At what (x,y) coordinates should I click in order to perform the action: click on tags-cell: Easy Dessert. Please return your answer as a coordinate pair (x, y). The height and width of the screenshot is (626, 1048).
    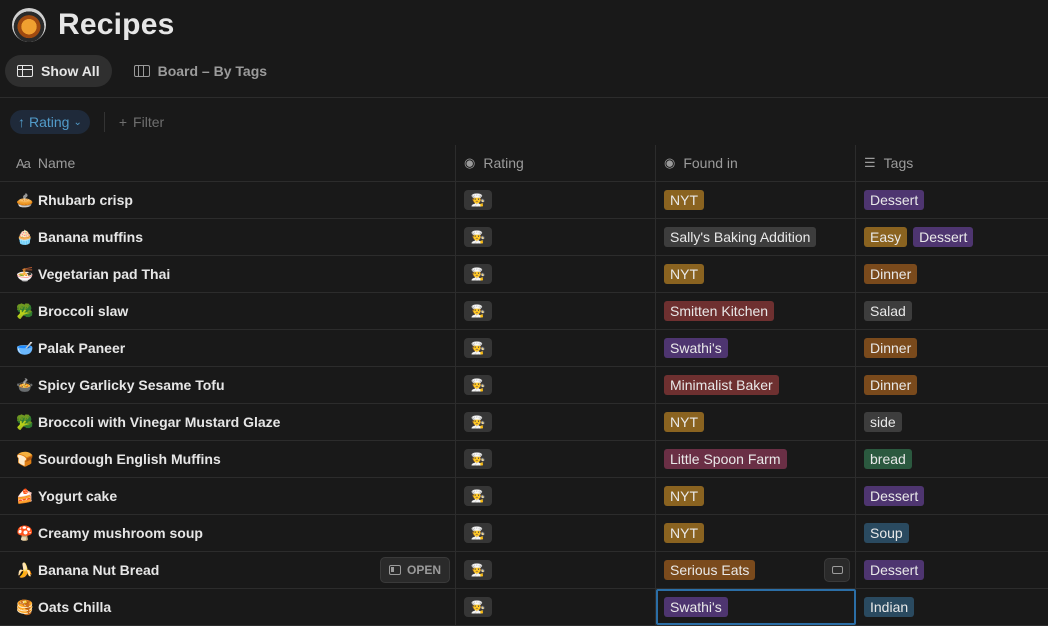
    Looking at the image, I should click on (952, 237).